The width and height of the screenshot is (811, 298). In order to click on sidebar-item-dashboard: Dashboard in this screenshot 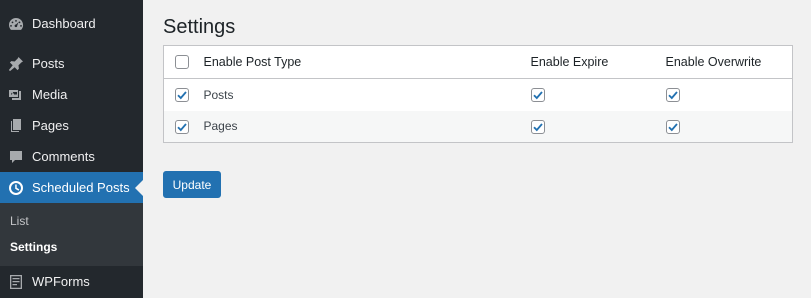, I will do `click(71, 23)`.